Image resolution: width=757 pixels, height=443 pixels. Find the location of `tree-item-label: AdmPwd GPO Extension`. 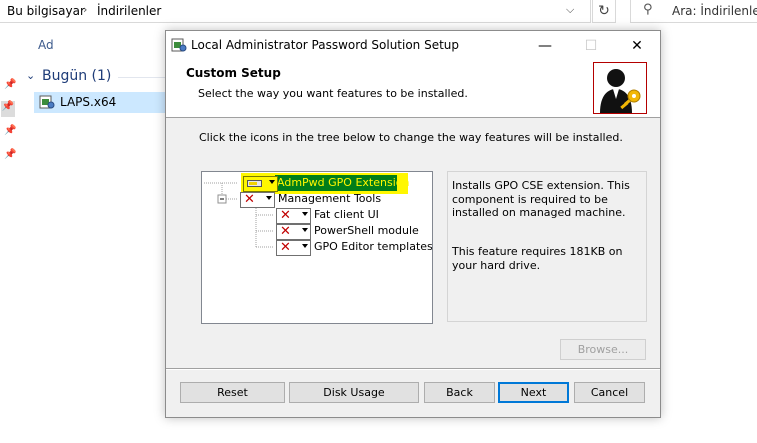

tree-item-label: AdmPwd GPO Extension is located at coordinates (343, 182).